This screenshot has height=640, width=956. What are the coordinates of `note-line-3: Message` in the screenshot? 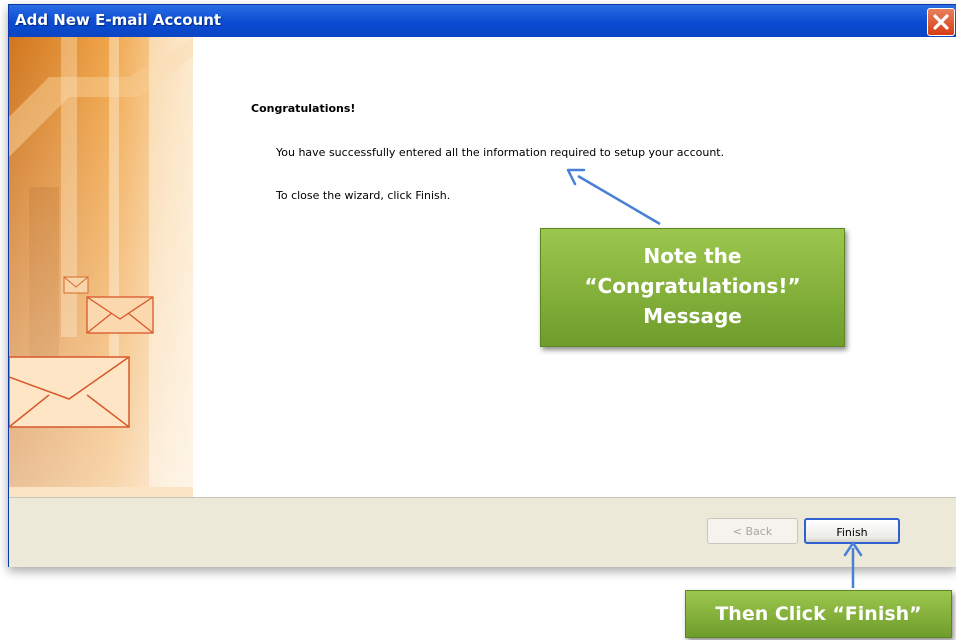 It's located at (692, 316).